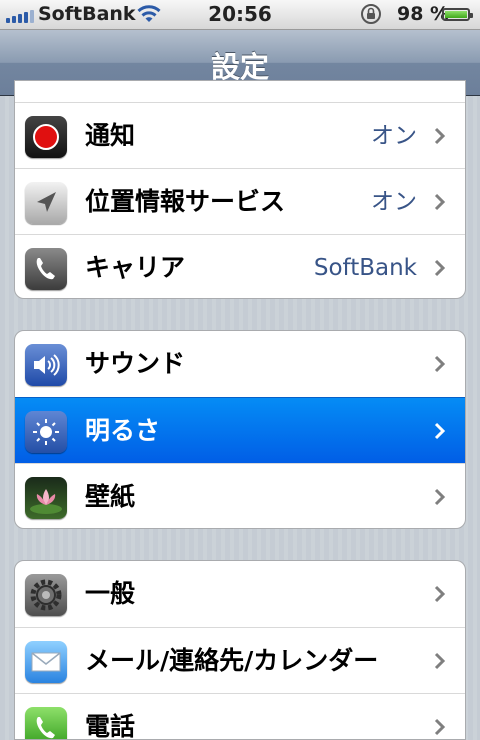 The width and height of the screenshot is (480, 740). Describe the element at coordinates (110, 135) in the screenshot. I see `row-label: 通知` at that location.